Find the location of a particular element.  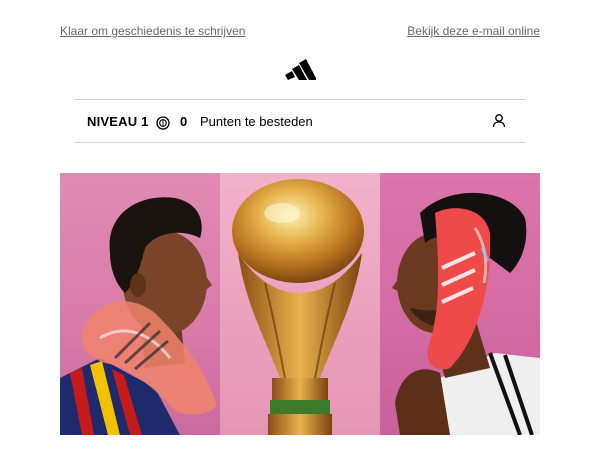

view-online-link: Bekijk deze e-mail online is located at coordinates (473, 31).